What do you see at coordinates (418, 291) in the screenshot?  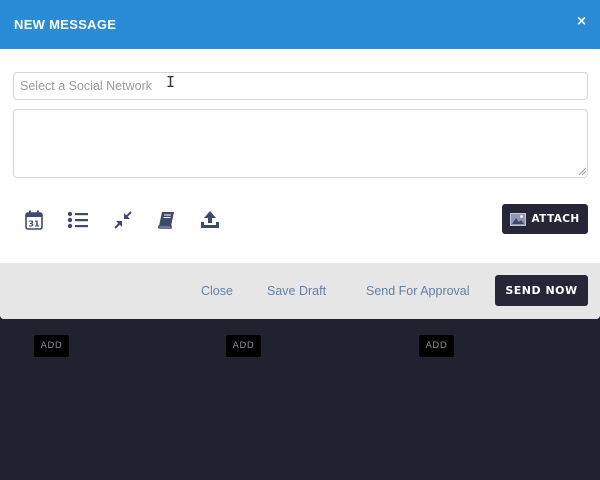 I see `send-for-approval-button: Send For Approval` at bounding box center [418, 291].